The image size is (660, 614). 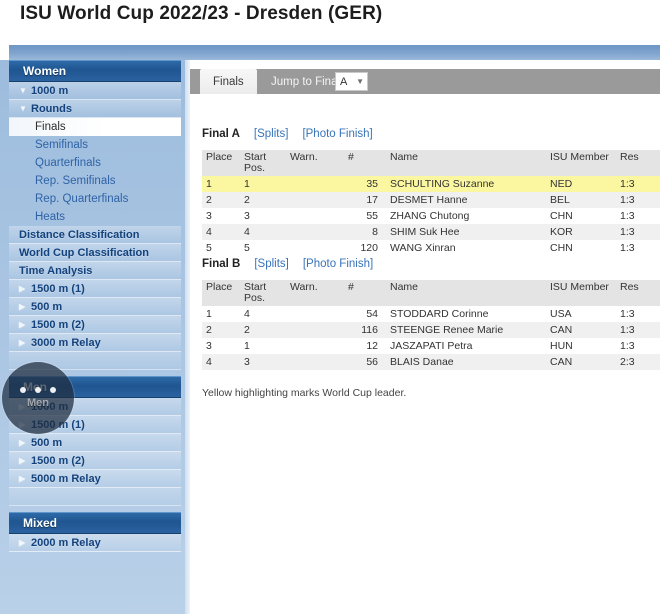 I want to click on cell-isu-member: HUN, so click(x=581, y=346).